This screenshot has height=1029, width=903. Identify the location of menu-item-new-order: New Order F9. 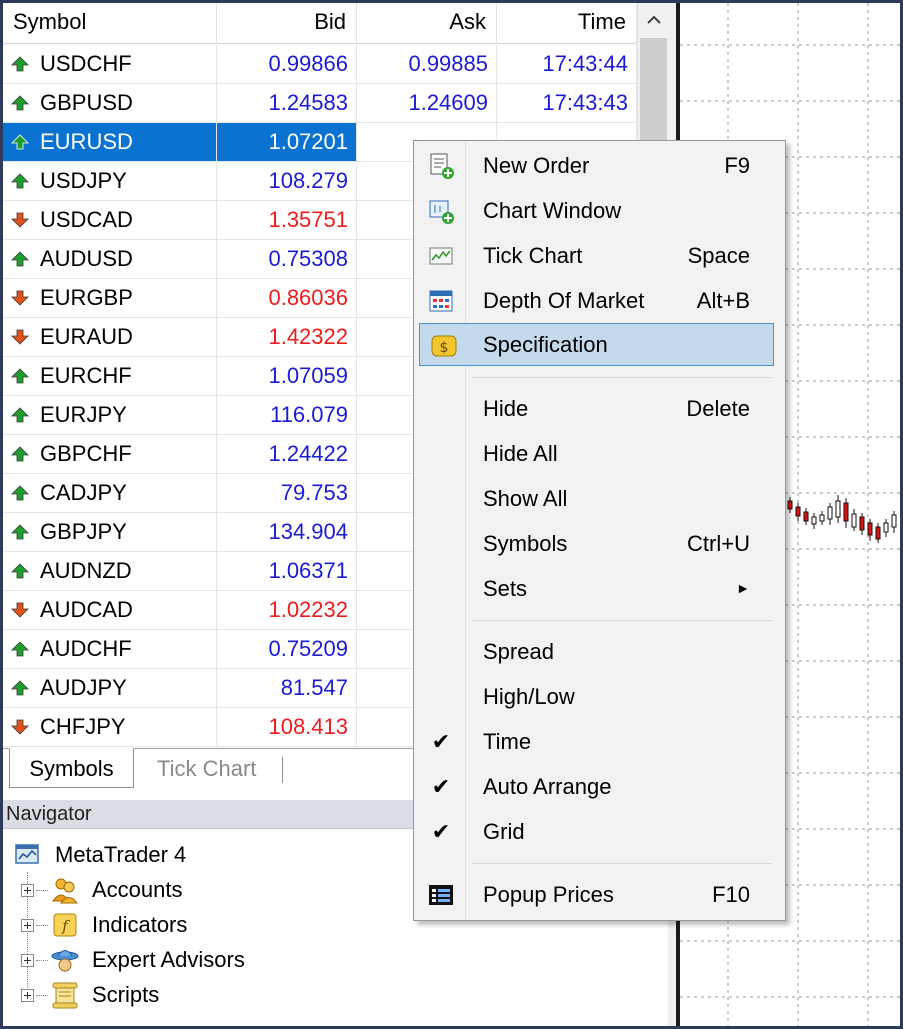
(595, 165).